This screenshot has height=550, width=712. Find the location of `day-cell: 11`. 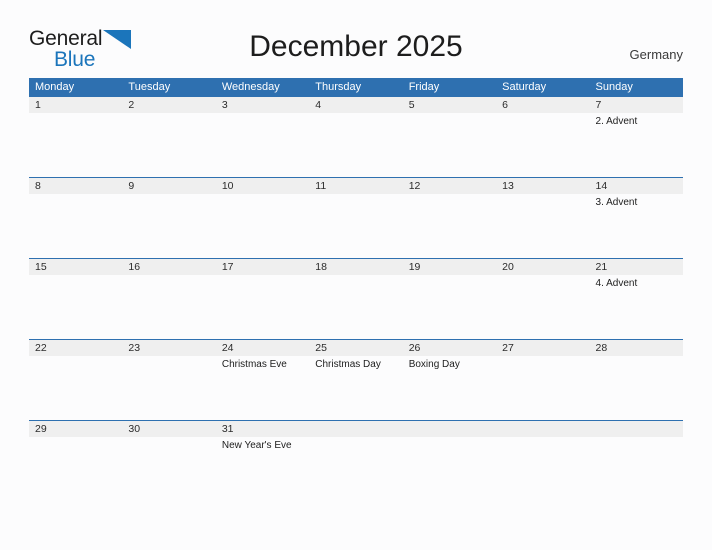

day-cell: 11 is located at coordinates (355, 218).